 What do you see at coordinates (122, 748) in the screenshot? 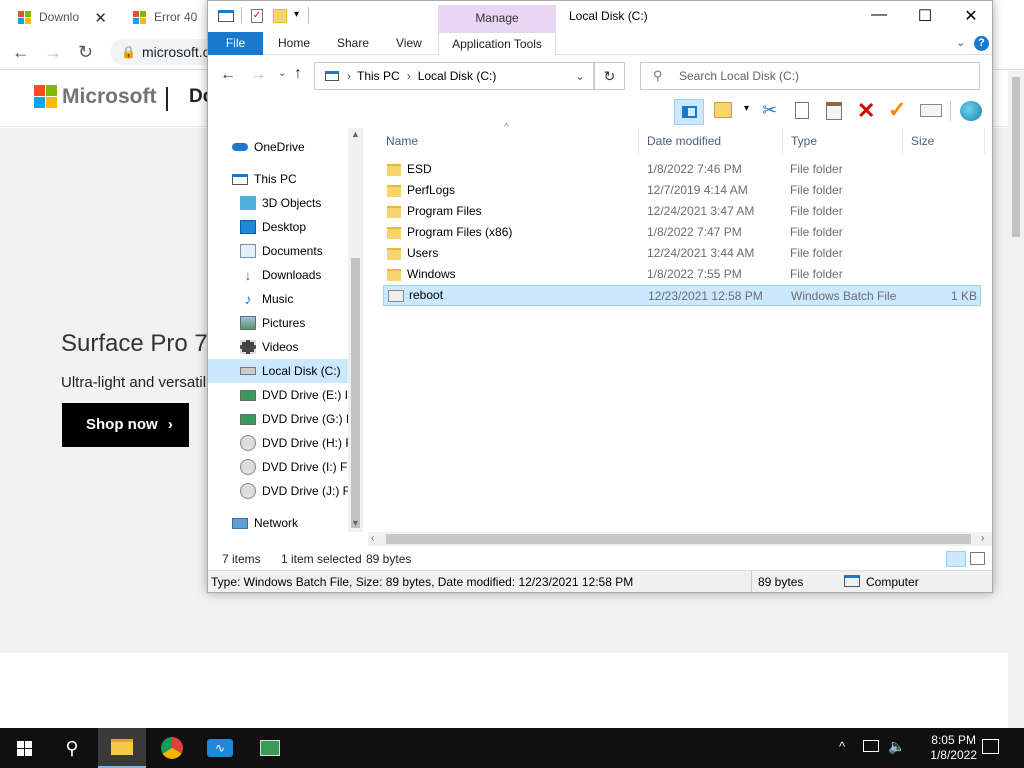
I see `taskbar-file-explorer` at bounding box center [122, 748].